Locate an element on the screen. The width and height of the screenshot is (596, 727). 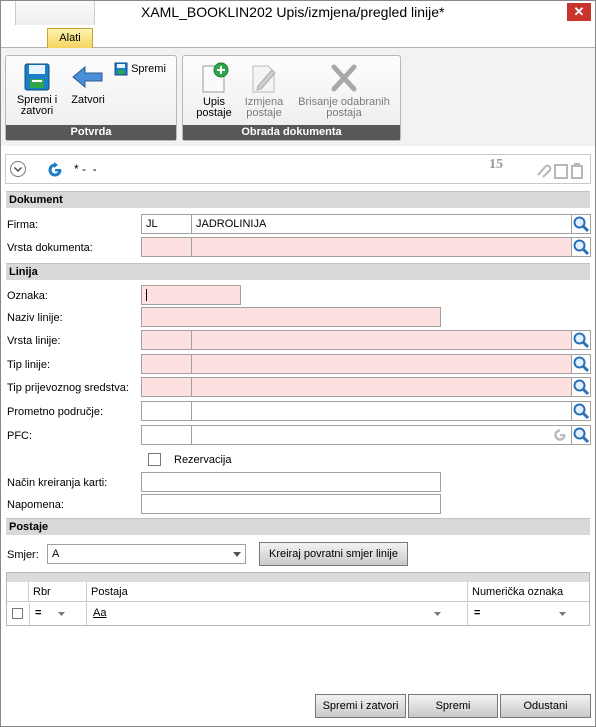
delete-selected-stations-button: Brisanje odabranih postaja is located at coordinates (344, 90).